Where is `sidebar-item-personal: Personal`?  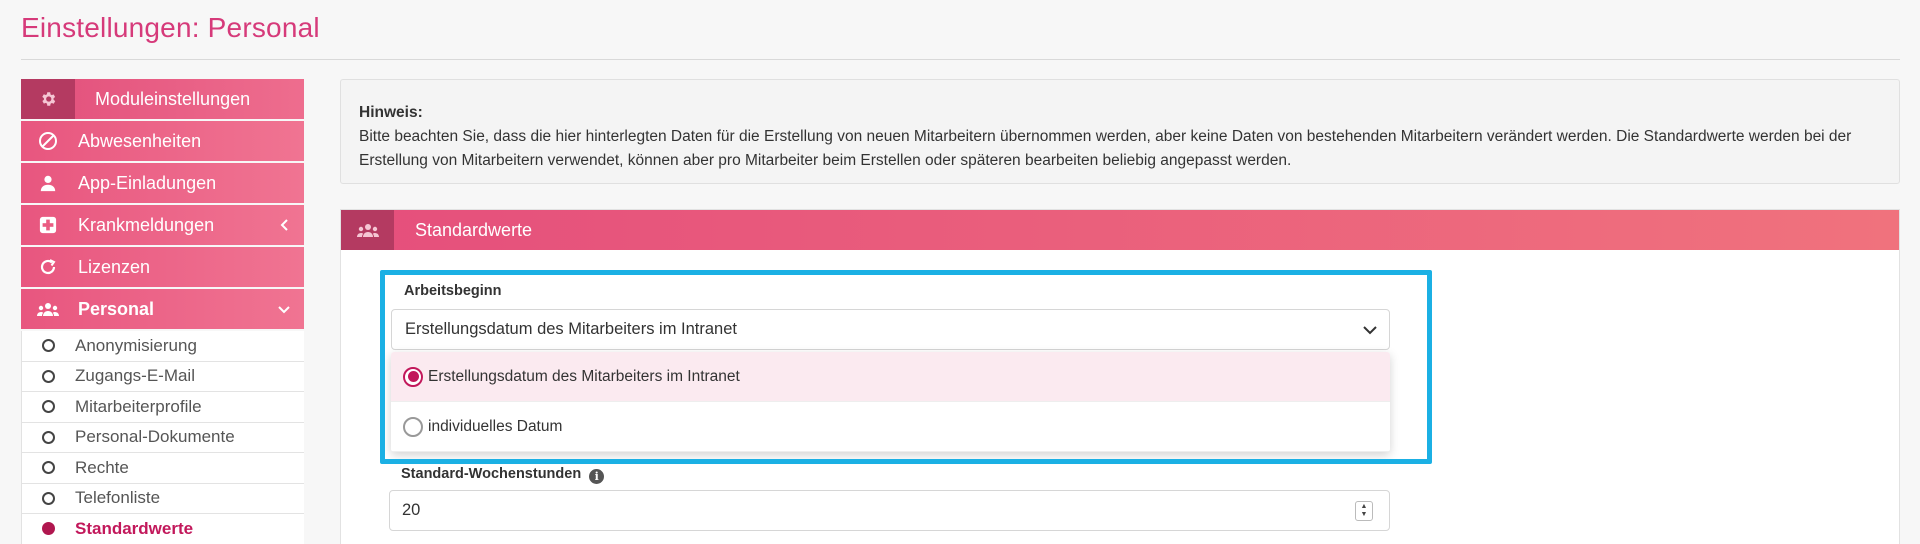 sidebar-item-personal: Personal is located at coordinates (162, 309).